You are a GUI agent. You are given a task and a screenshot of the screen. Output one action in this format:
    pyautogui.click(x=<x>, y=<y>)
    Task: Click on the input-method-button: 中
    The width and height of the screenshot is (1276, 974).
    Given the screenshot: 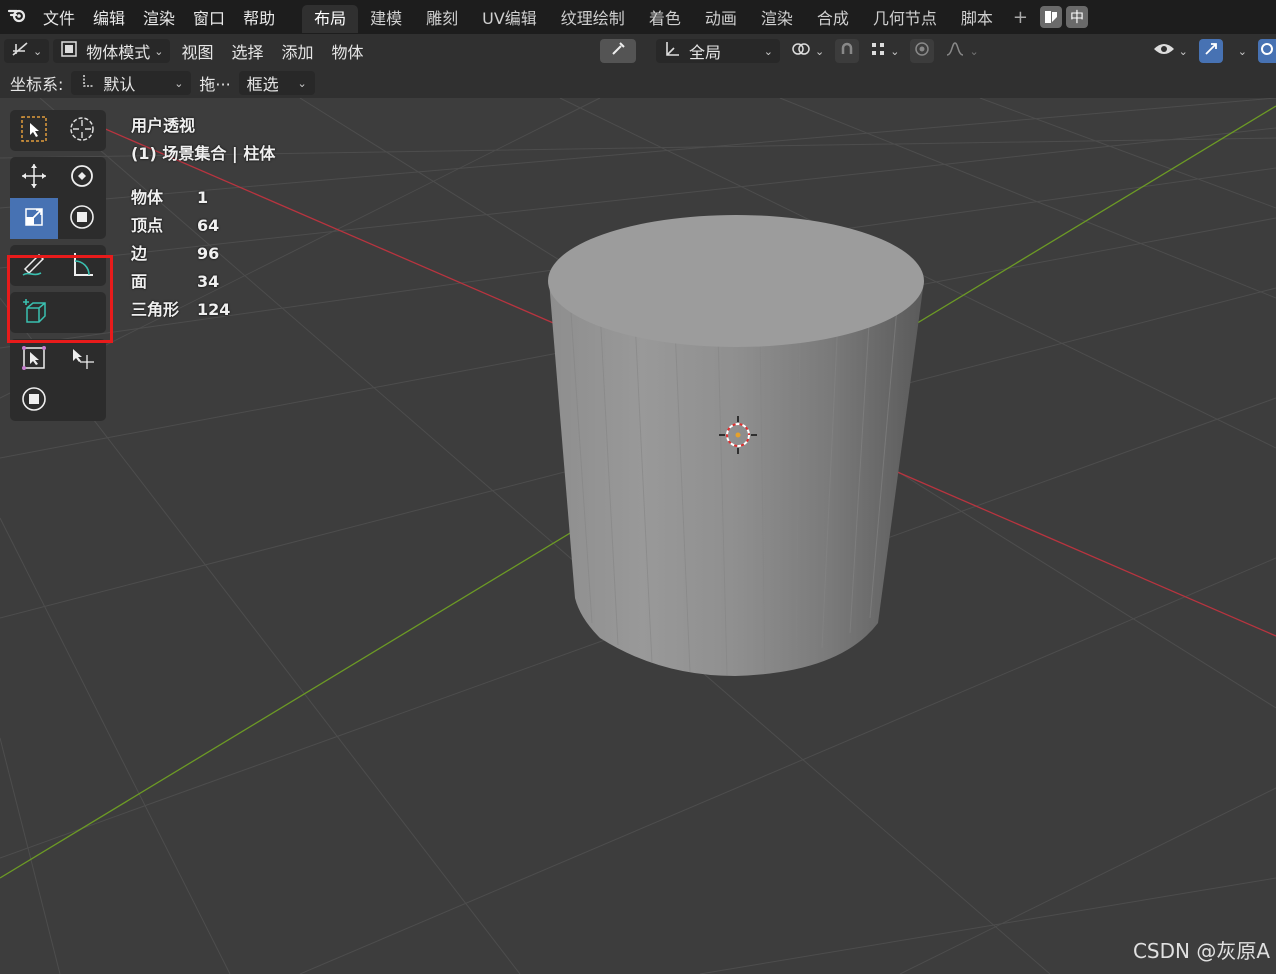 What is the action you would take?
    pyautogui.click(x=1077, y=17)
    